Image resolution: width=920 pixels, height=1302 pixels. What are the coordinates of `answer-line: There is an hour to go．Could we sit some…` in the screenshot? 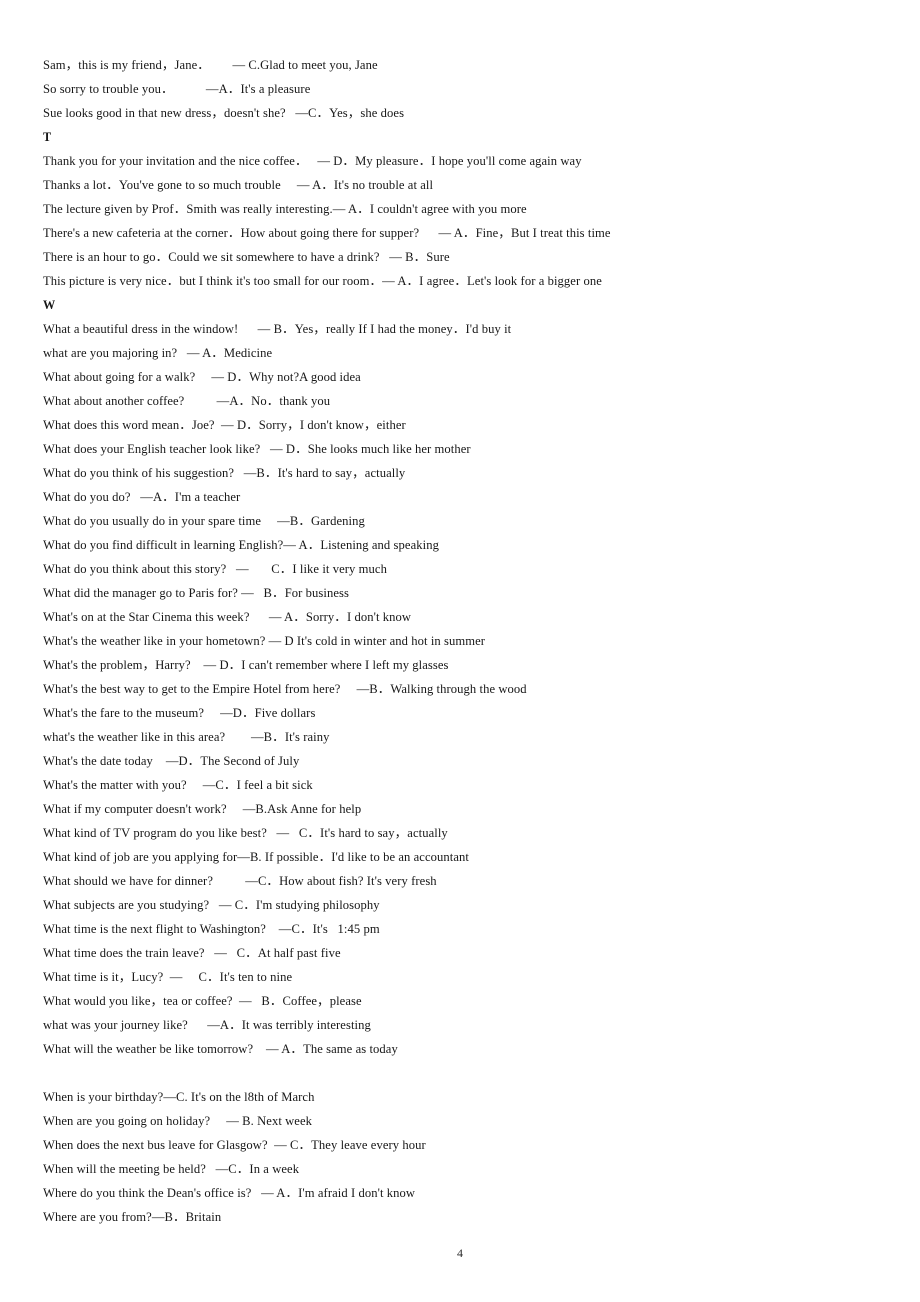 It's located at (246, 257).